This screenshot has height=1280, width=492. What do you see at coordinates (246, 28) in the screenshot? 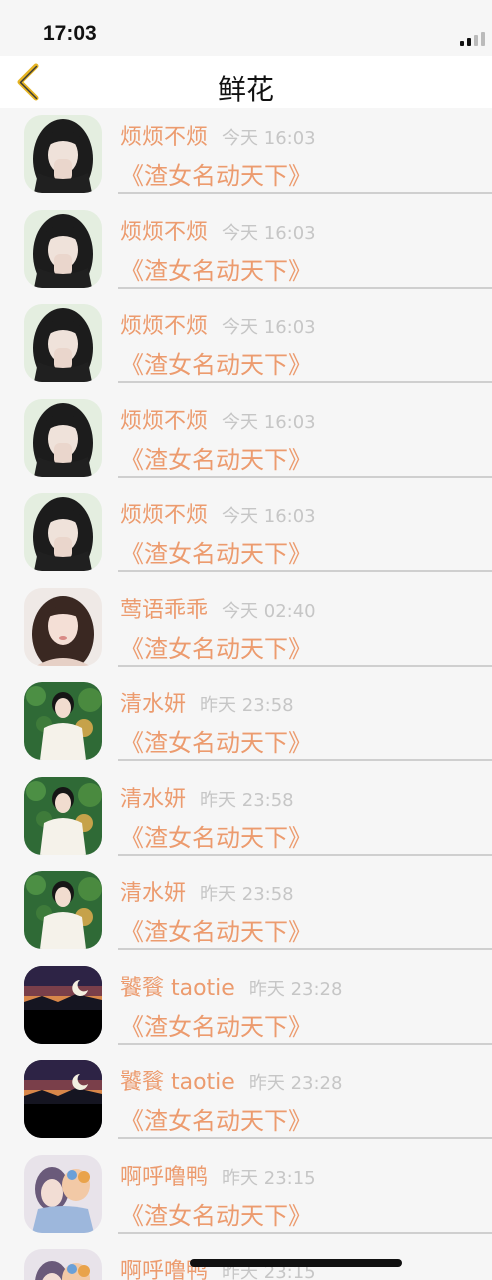
I see `status-bar: 17:03` at bounding box center [246, 28].